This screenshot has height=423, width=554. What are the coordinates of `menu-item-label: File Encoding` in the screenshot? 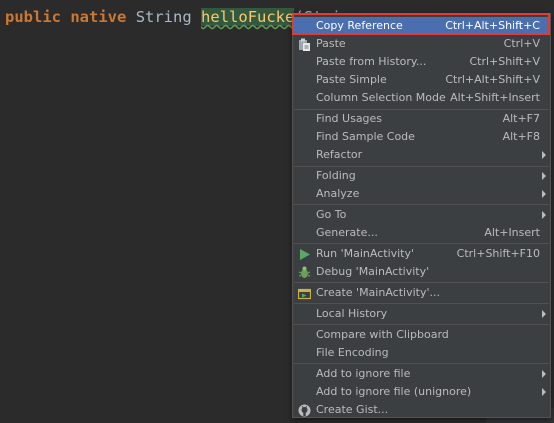 It's located at (352, 352).